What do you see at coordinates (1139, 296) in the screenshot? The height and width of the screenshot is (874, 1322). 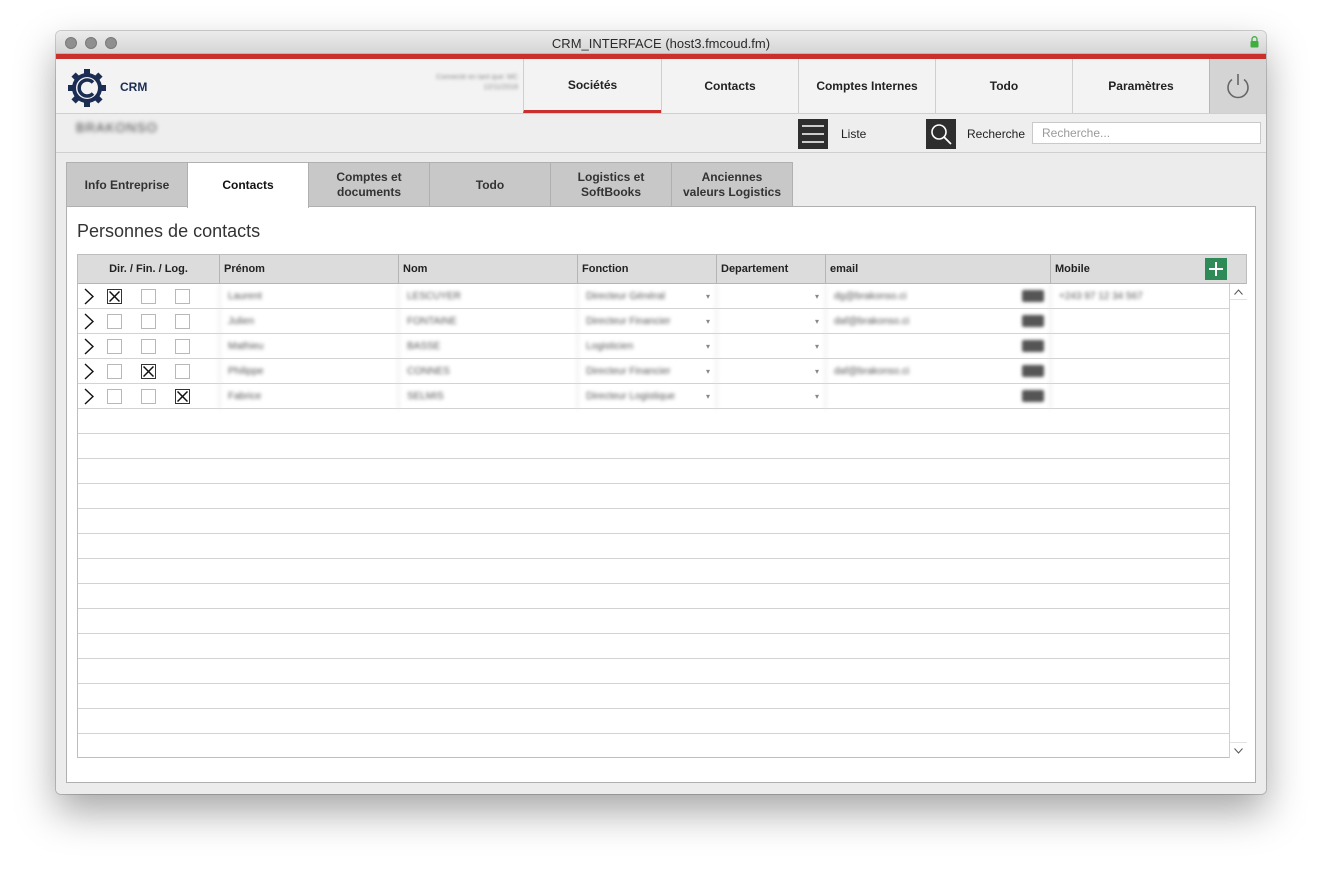 I see `cell-mobile: +243 97 12 34 567` at bounding box center [1139, 296].